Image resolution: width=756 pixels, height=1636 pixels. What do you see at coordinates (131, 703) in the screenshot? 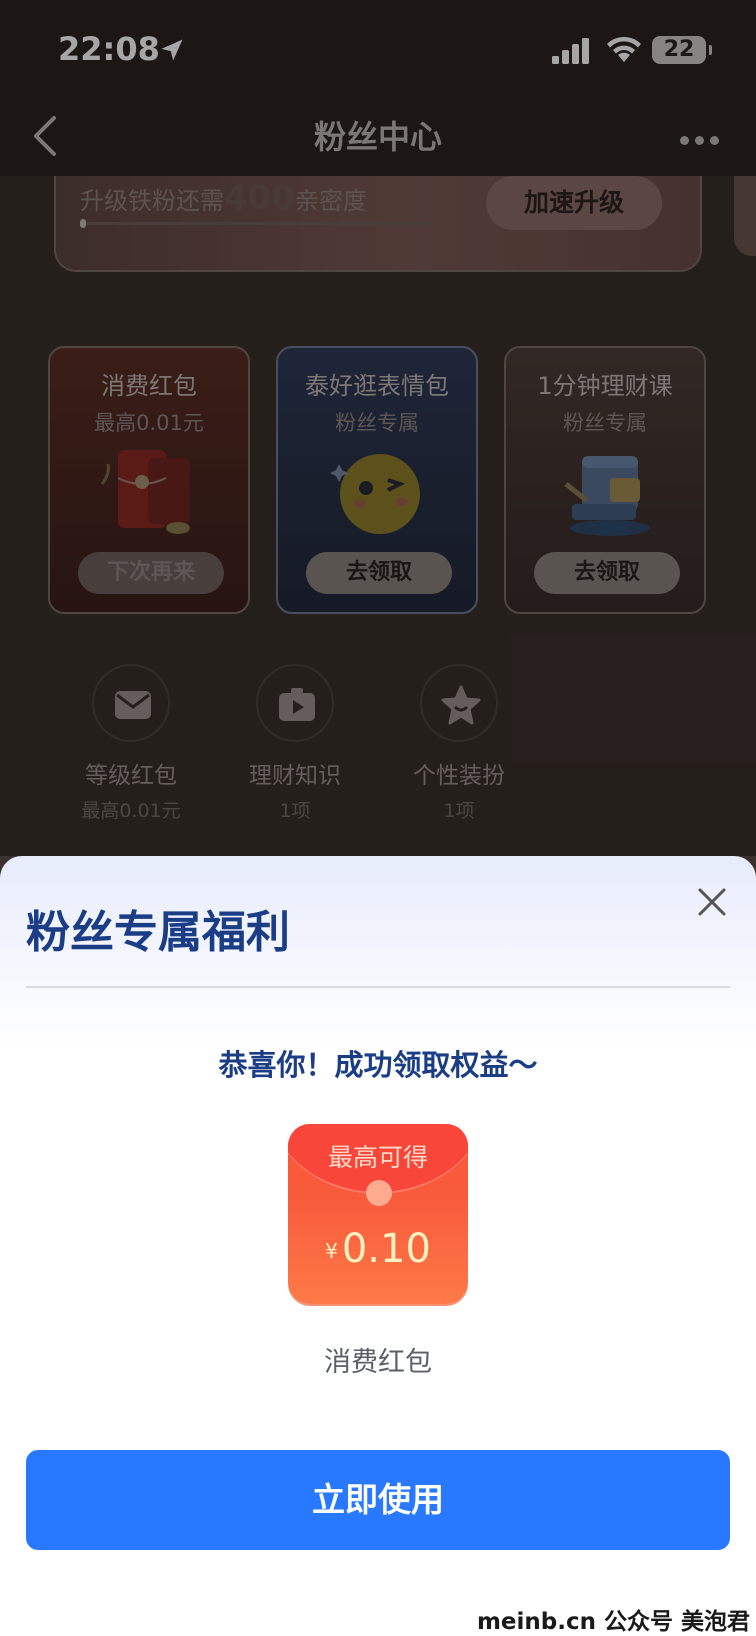
I see `envelope-icon` at bounding box center [131, 703].